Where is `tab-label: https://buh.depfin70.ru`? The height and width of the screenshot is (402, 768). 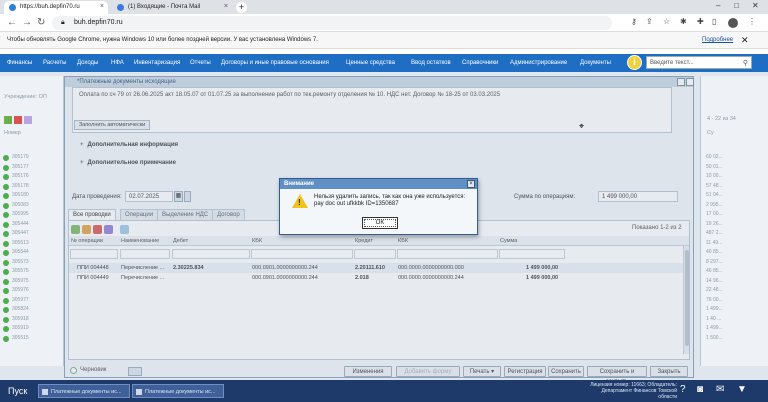
tab-label: https://buh.depfin70.ru is located at coordinates (50, 7).